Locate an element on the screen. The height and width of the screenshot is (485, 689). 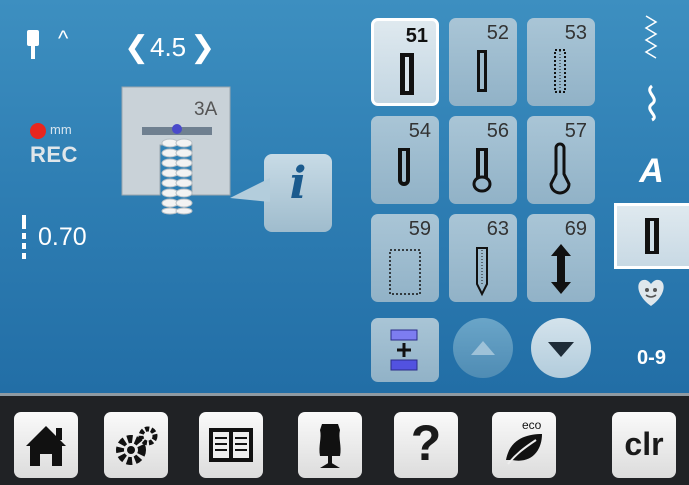
stitch-tile-69: 69 is located at coordinates (561, 258).